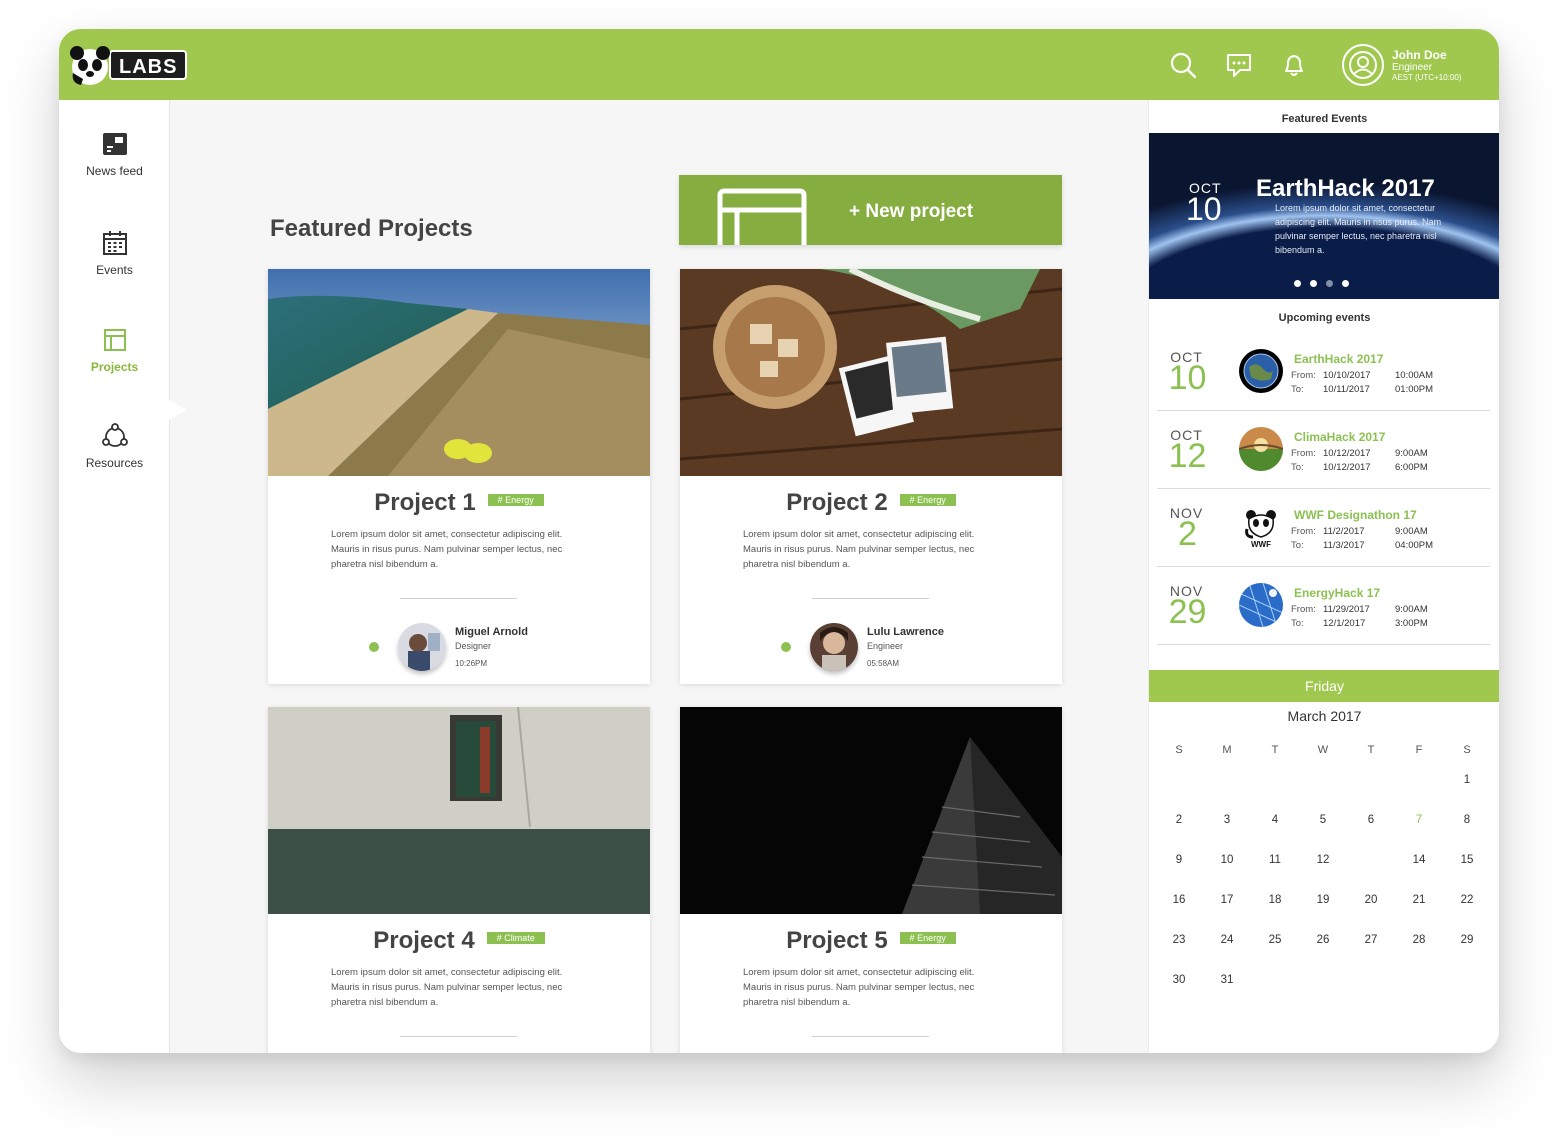  I want to click on calendar-day: 9, so click(1179, 860).